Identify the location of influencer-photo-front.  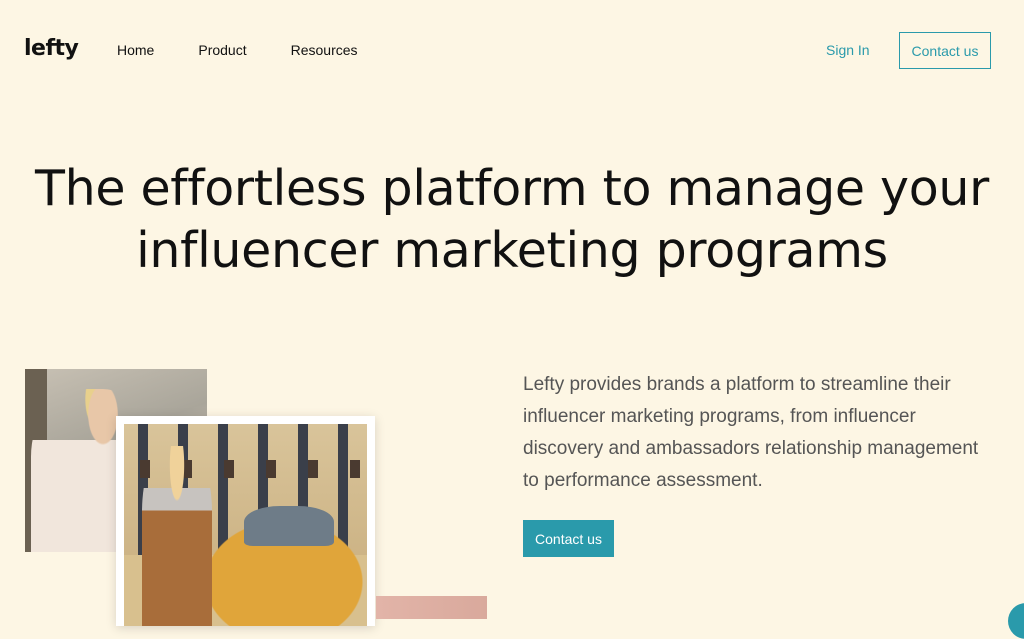
(245, 525).